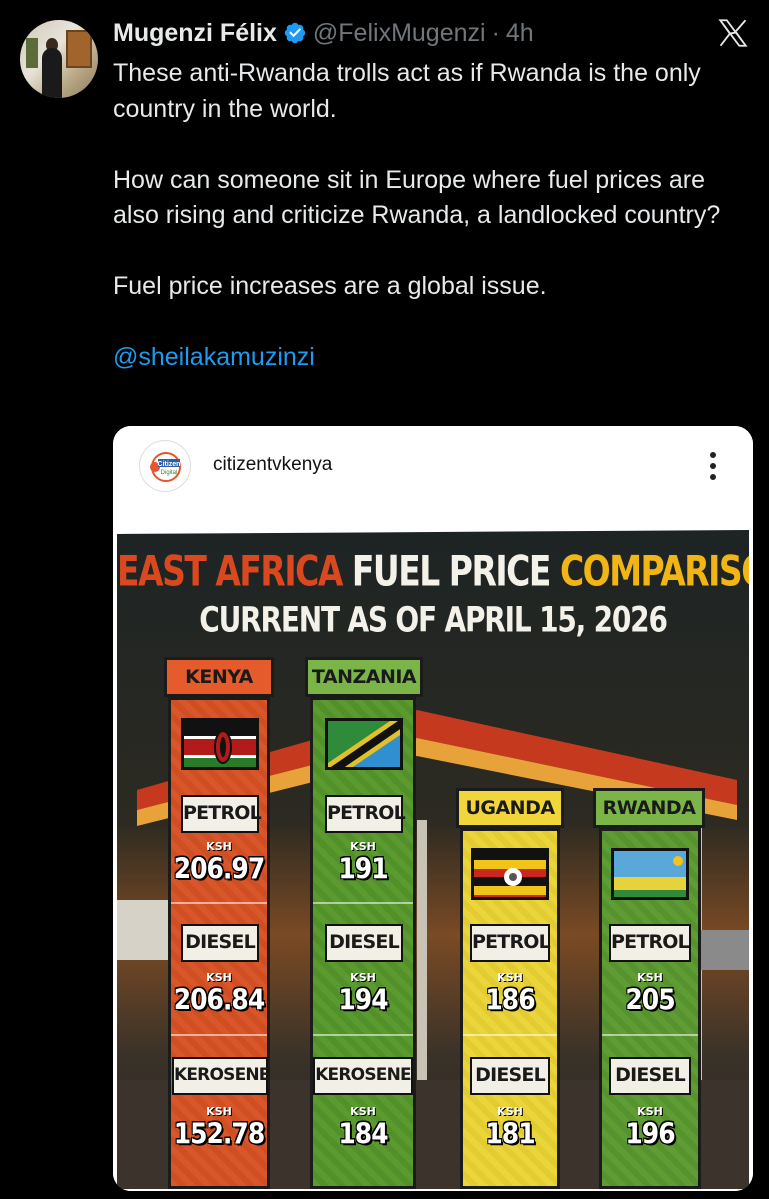 The height and width of the screenshot is (1199, 769). I want to click on price-value: 186, so click(510, 999).